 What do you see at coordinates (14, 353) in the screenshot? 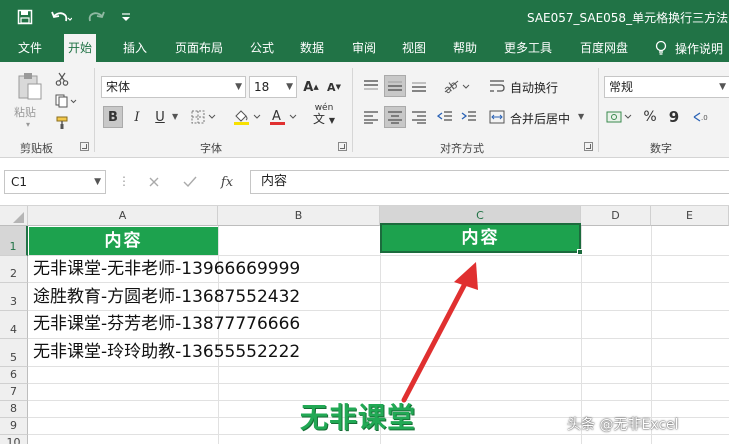
I see `row-header-5: 5` at bounding box center [14, 353].